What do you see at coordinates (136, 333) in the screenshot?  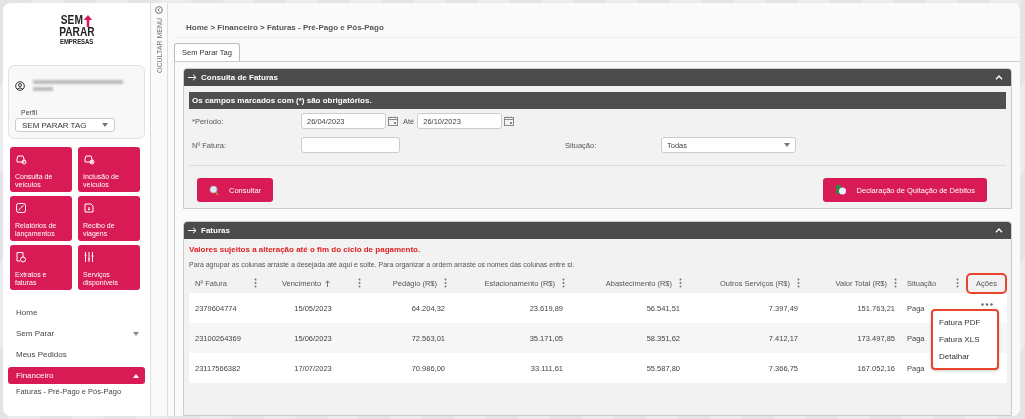 I see `expand-caret-icon` at bounding box center [136, 333].